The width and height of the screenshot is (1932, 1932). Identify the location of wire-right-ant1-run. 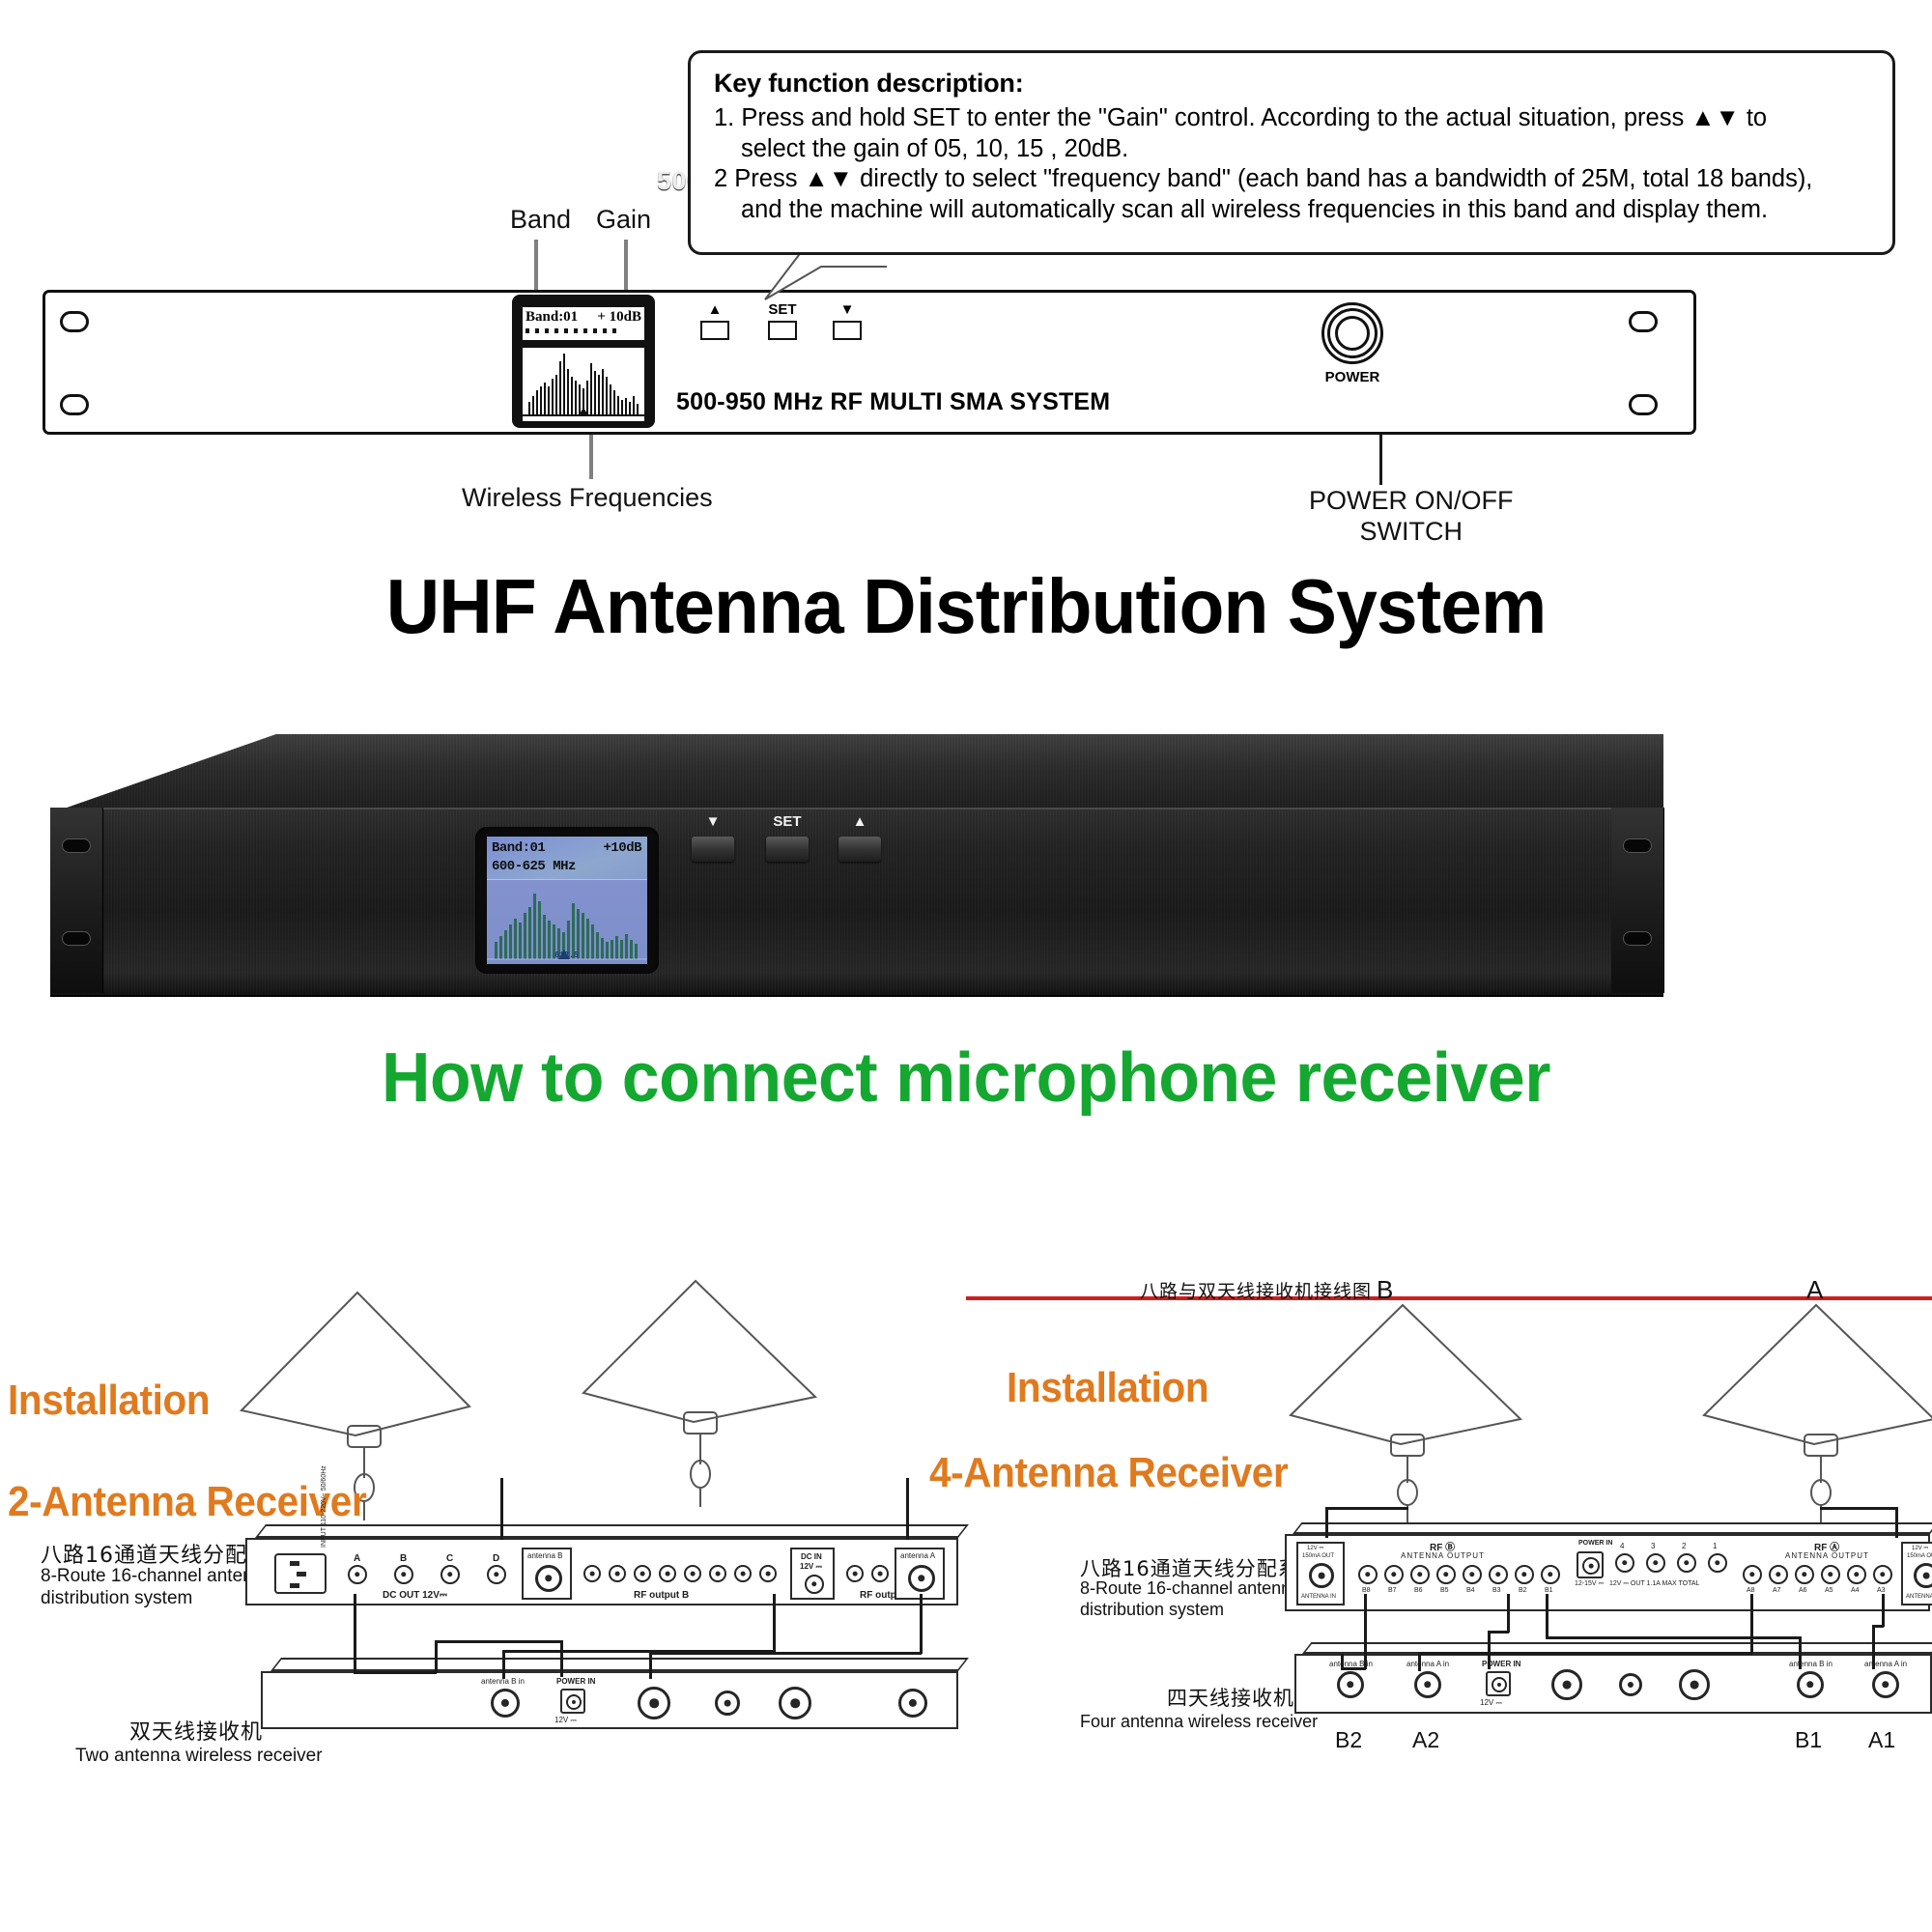
(1366, 1508).